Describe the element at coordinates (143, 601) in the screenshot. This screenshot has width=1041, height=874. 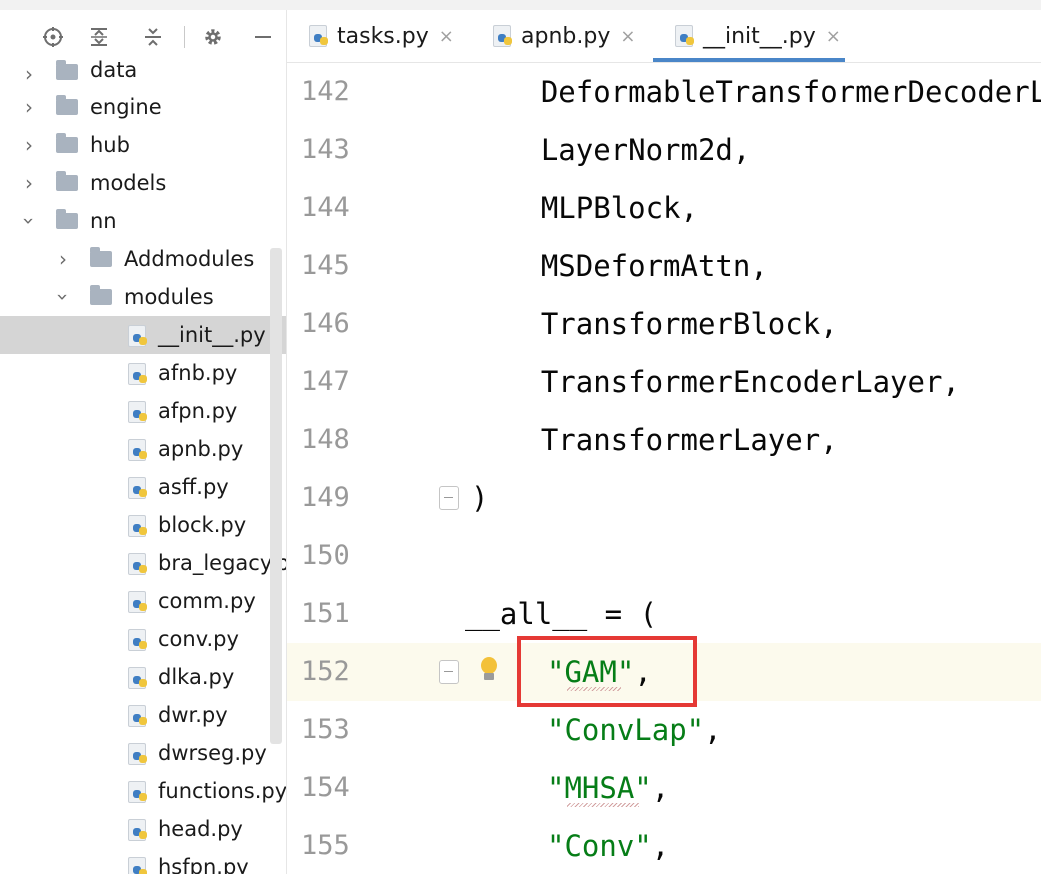
I see `tree-file-comm: comm.py` at that location.